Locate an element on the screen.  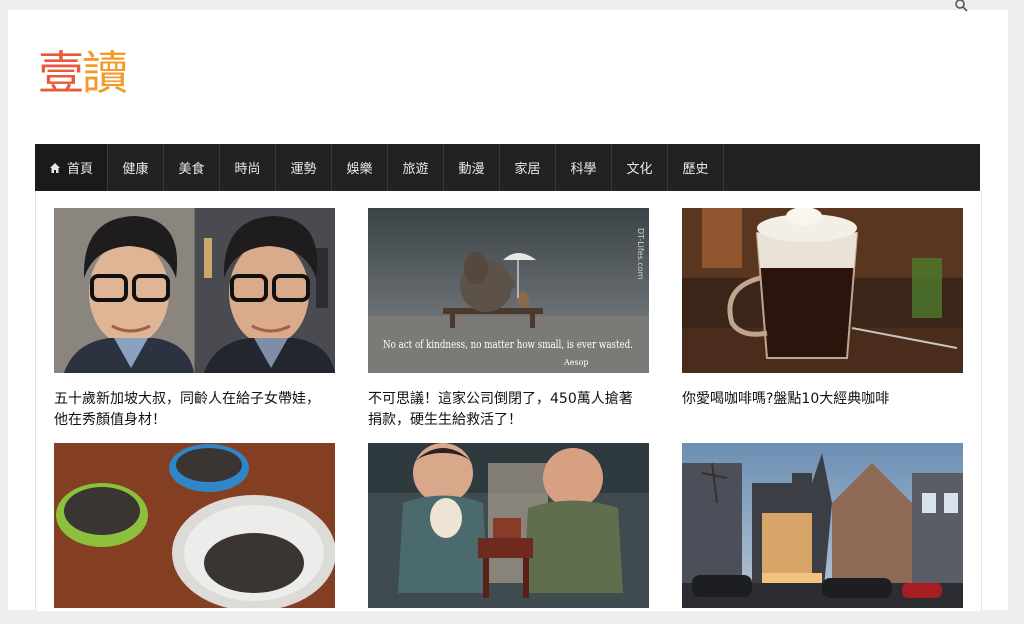
nav-item-horoscope: 運勢 is located at coordinates (304, 167).